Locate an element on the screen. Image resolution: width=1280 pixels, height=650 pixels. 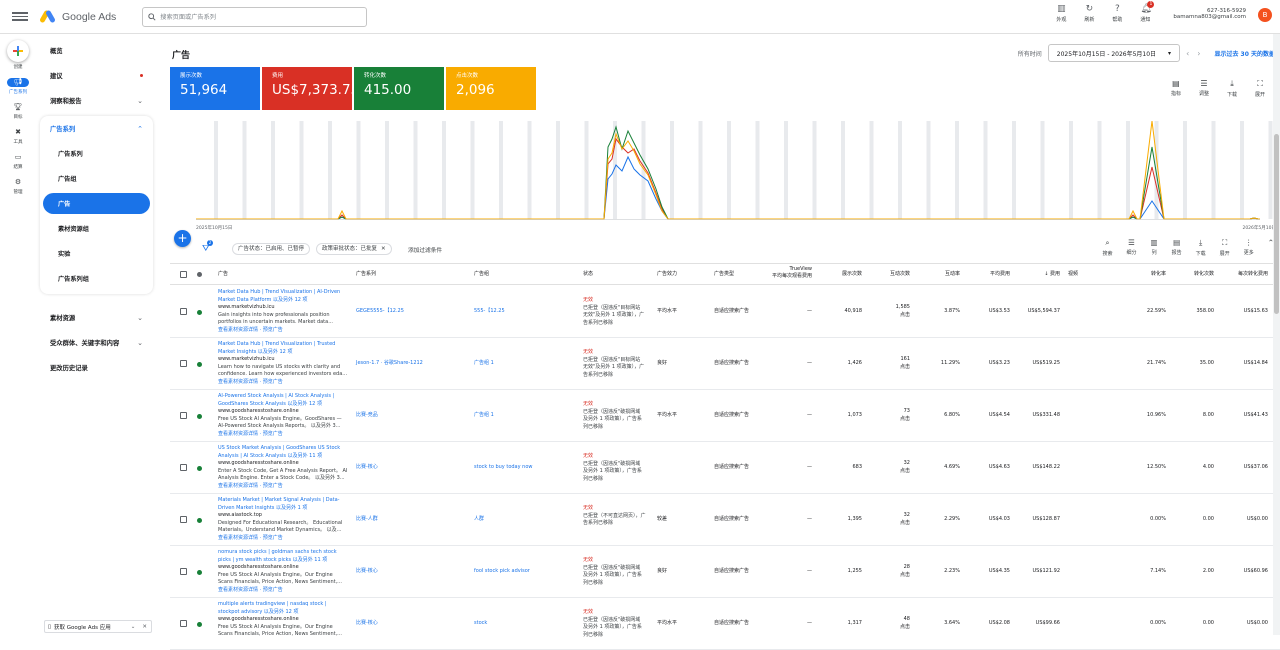
google-ads-logo: Google Ads is located at coordinates (77, 16).